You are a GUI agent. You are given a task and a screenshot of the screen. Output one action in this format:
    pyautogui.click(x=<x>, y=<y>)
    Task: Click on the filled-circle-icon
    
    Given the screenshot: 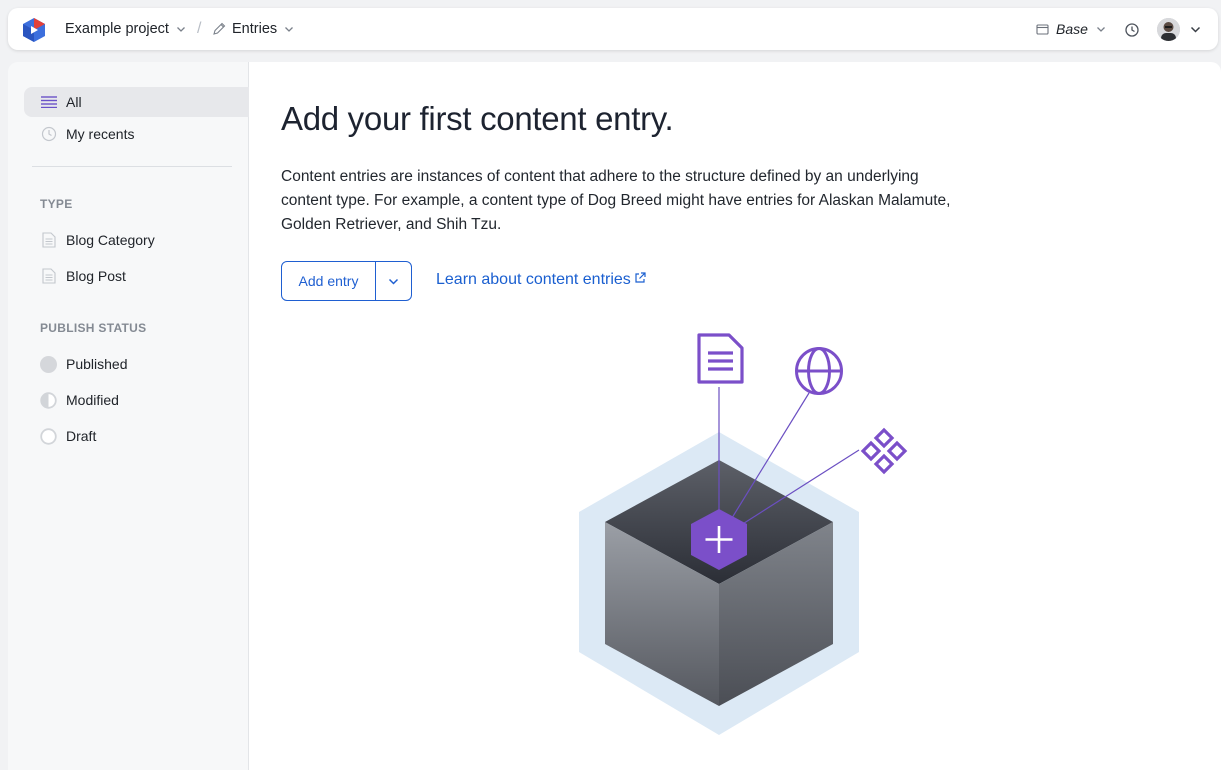 What is the action you would take?
    pyautogui.click(x=48, y=364)
    